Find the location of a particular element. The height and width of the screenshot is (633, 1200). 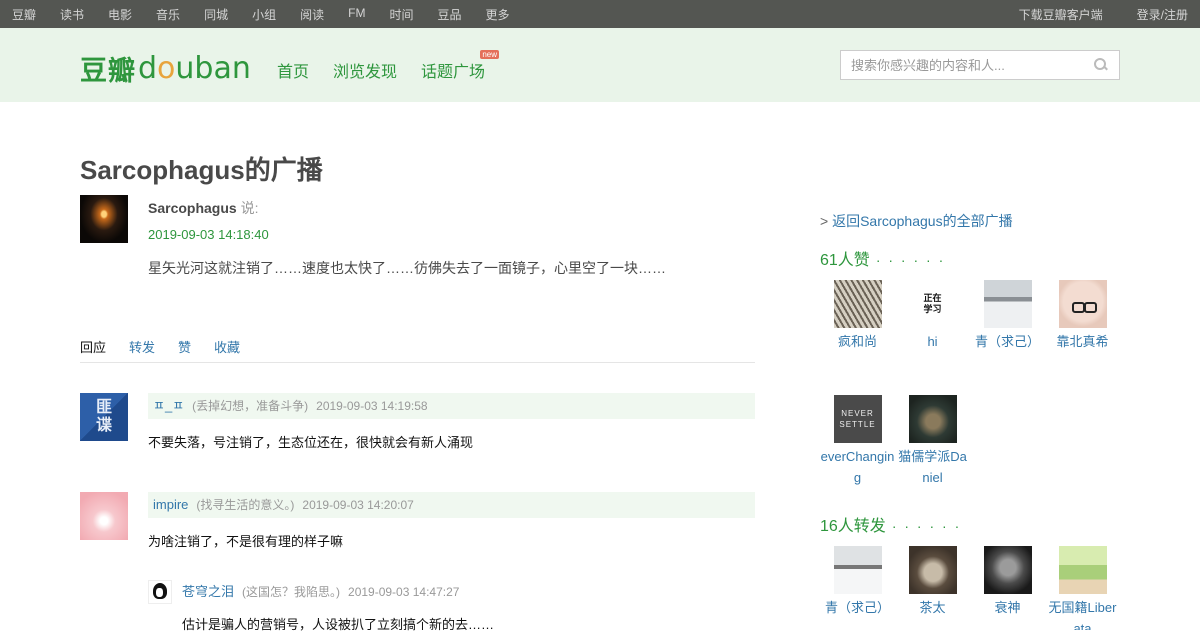

user-avatar: 正在 学习 is located at coordinates (932, 304).